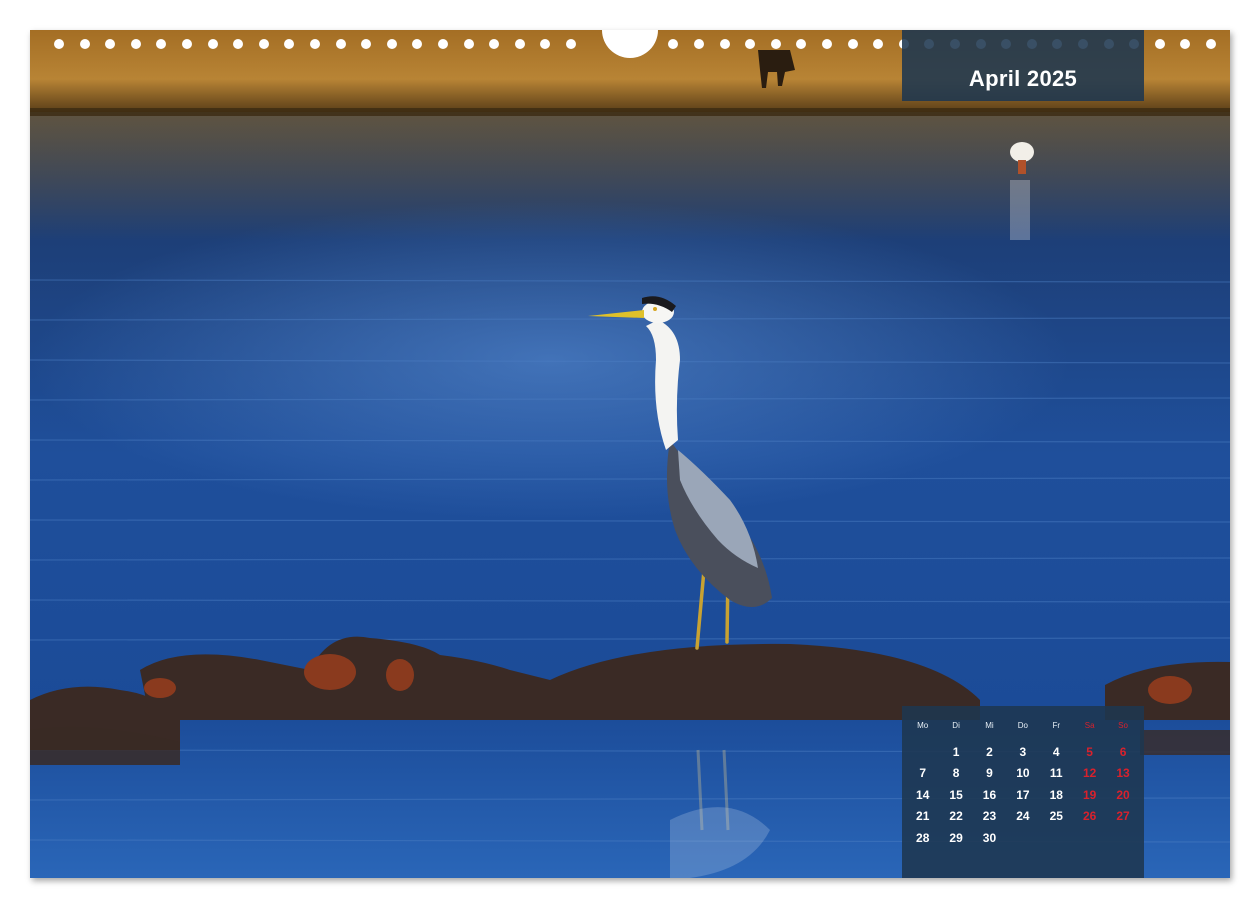 The width and height of the screenshot is (1260, 908). What do you see at coordinates (923, 794) in the screenshot?
I see `calendar-day: 14` at bounding box center [923, 794].